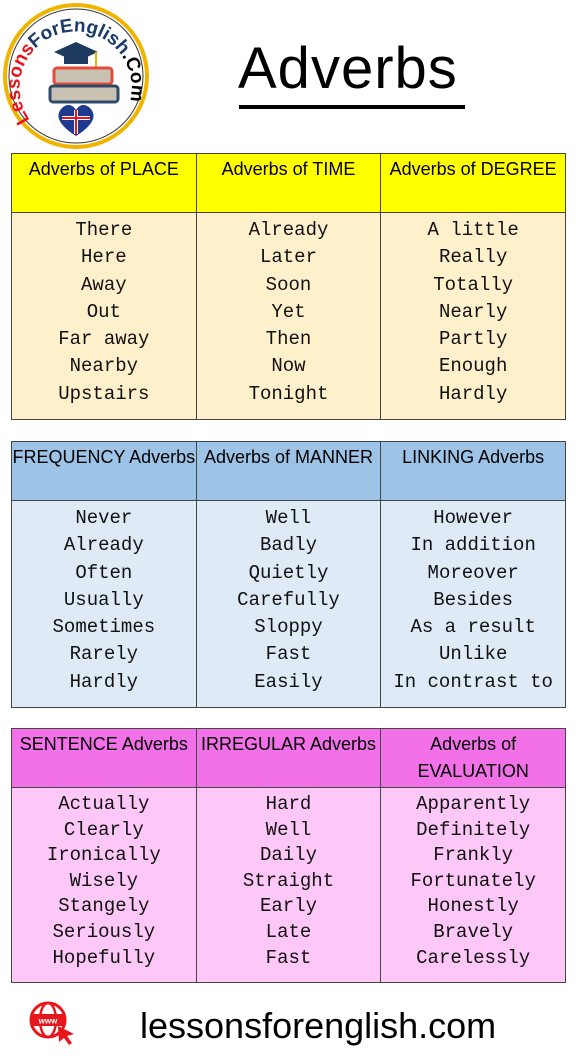 This screenshot has height=1056, width=576. What do you see at coordinates (473, 880) in the screenshot?
I see `adverb-item: Fortunately` at bounding box center [473, 880].